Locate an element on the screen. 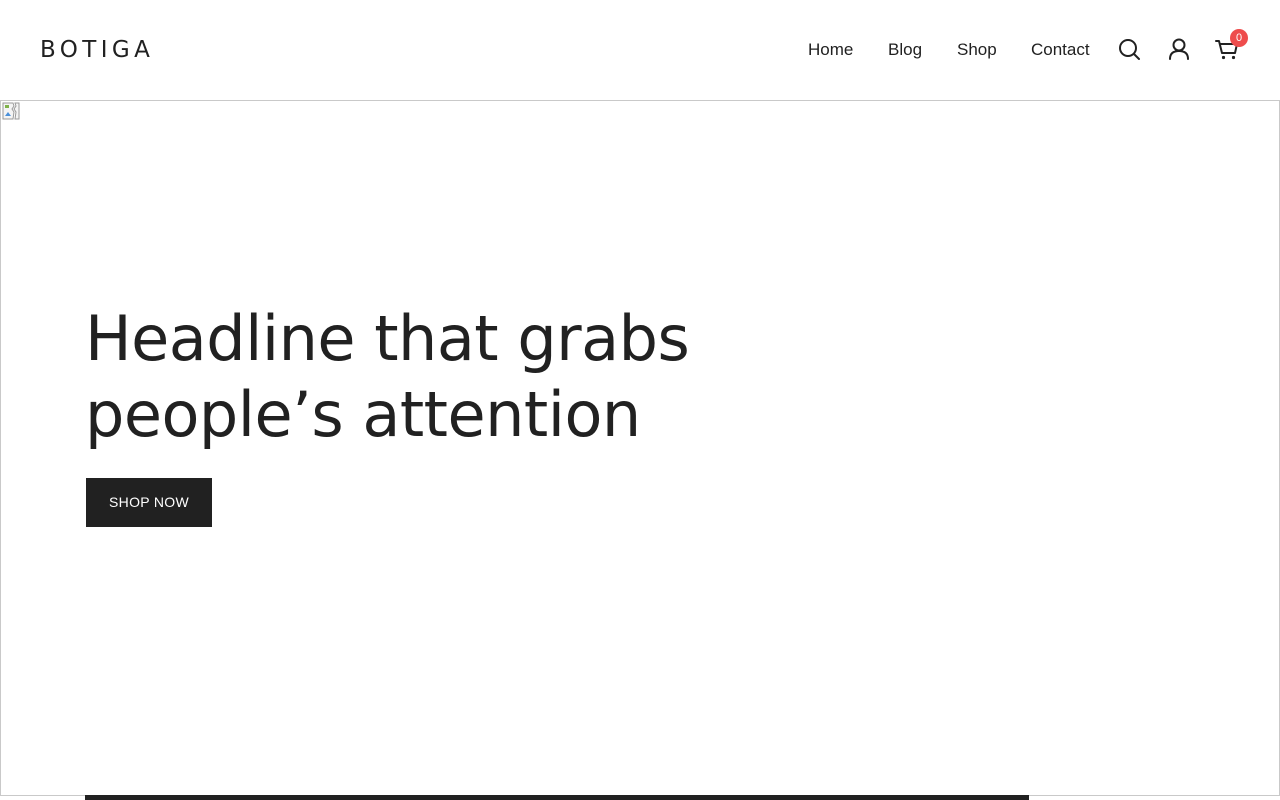 Image resolution: width=1280 pixels, height=800 pixels. shop-now-button: SHOP NOW is located at coordinates (149, 502).